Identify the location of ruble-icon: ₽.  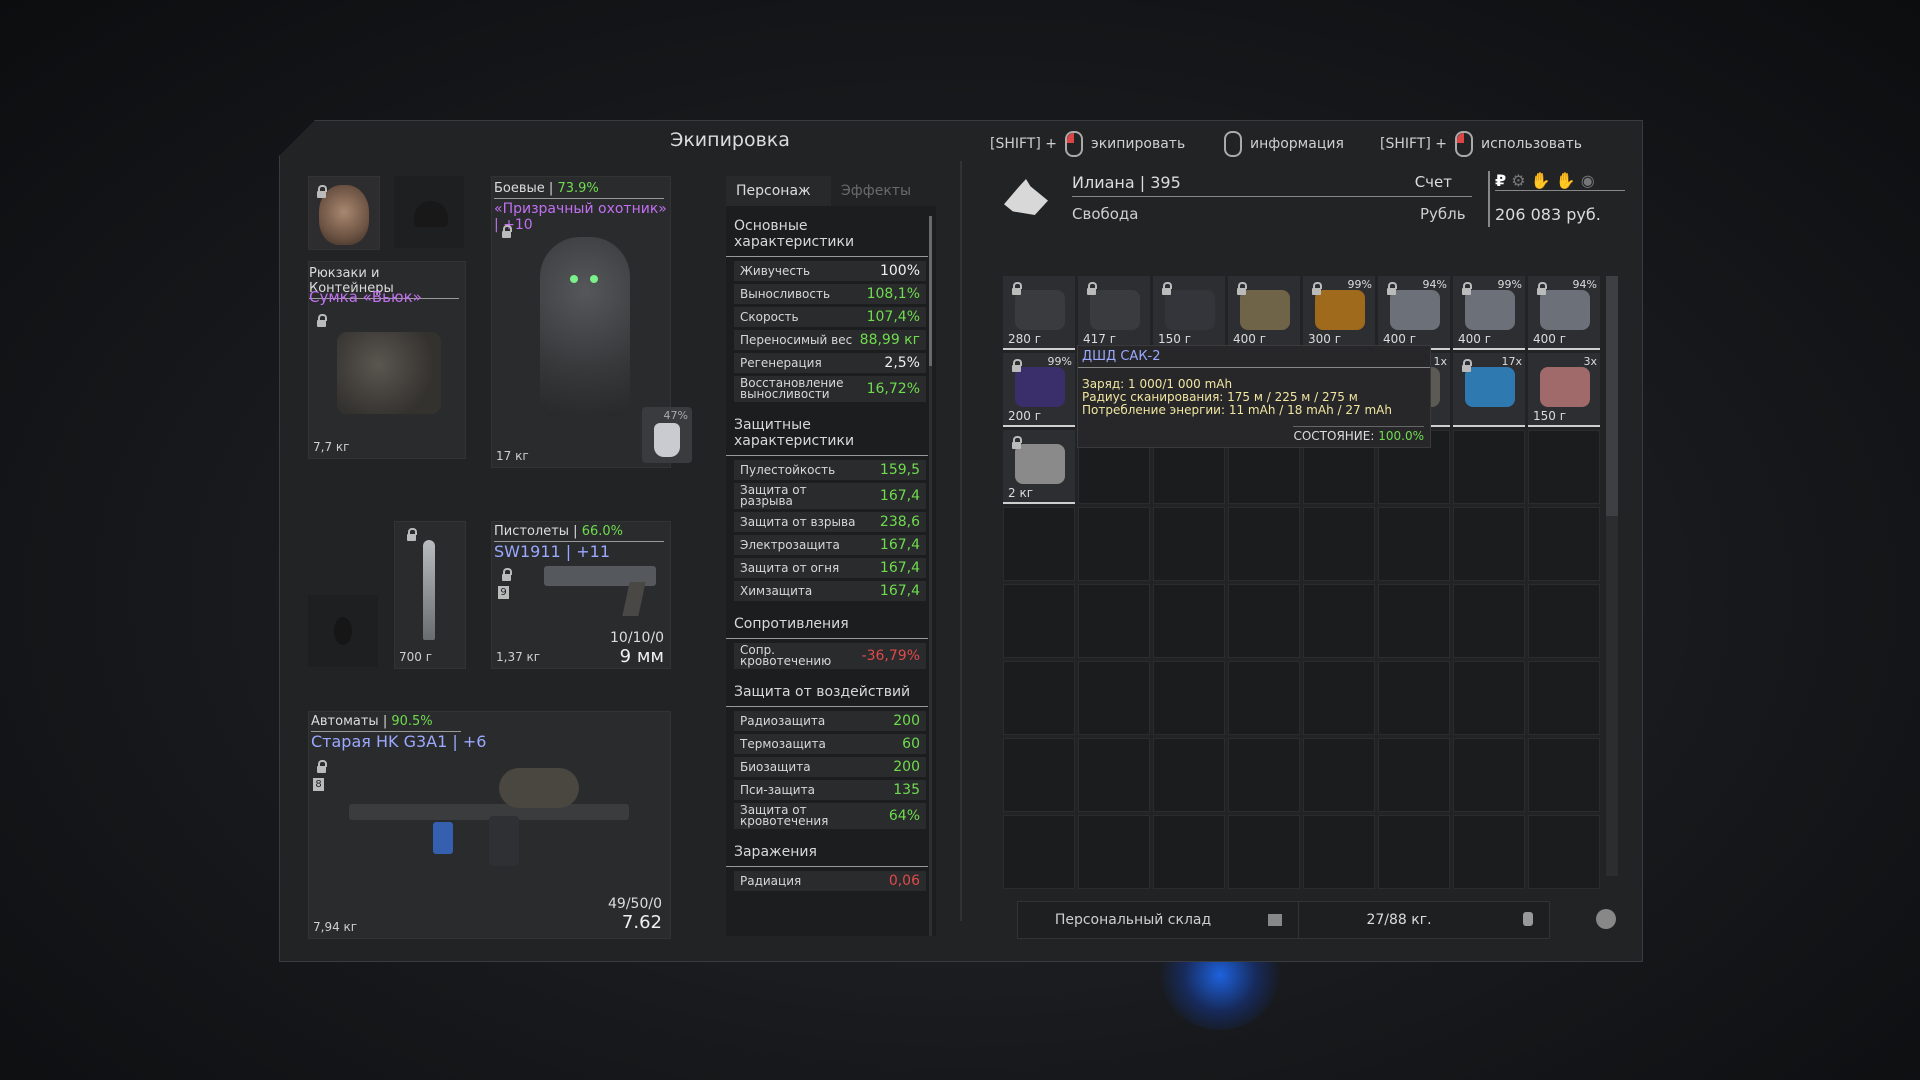
(1500, 180).